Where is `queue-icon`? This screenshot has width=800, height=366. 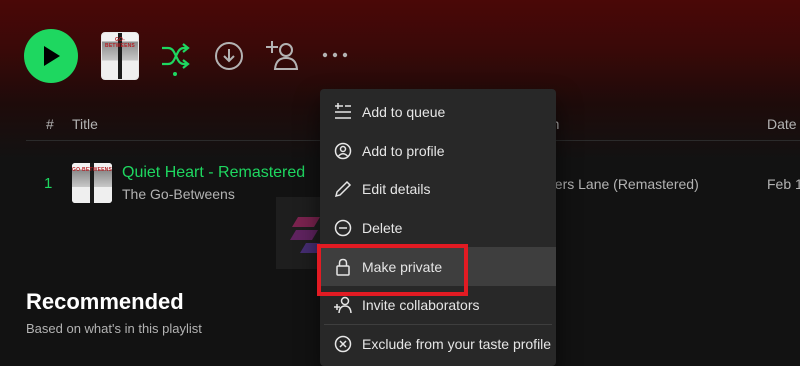 queue-icon is located at coordinates (343, 112).